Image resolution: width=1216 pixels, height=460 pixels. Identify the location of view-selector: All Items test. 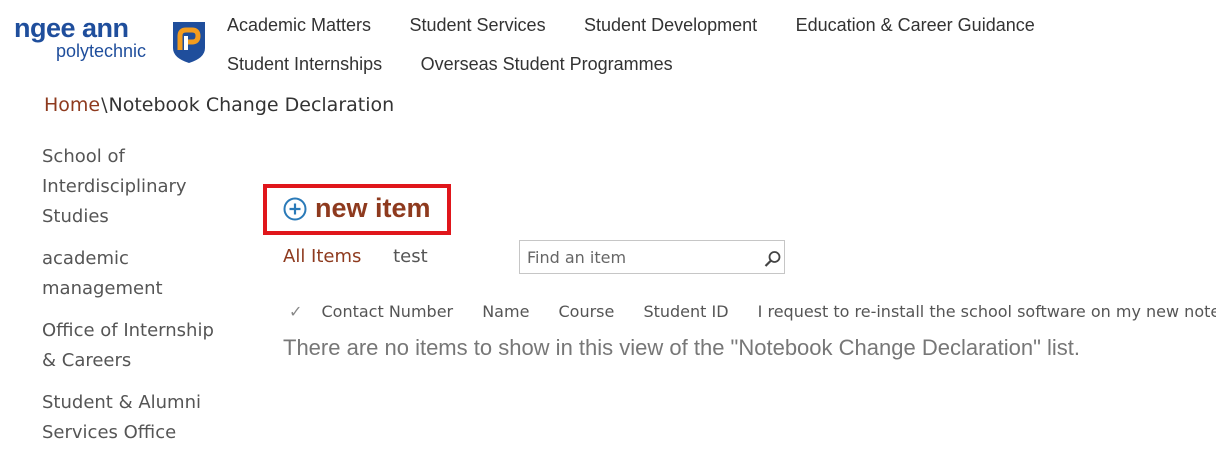
(355, 256).